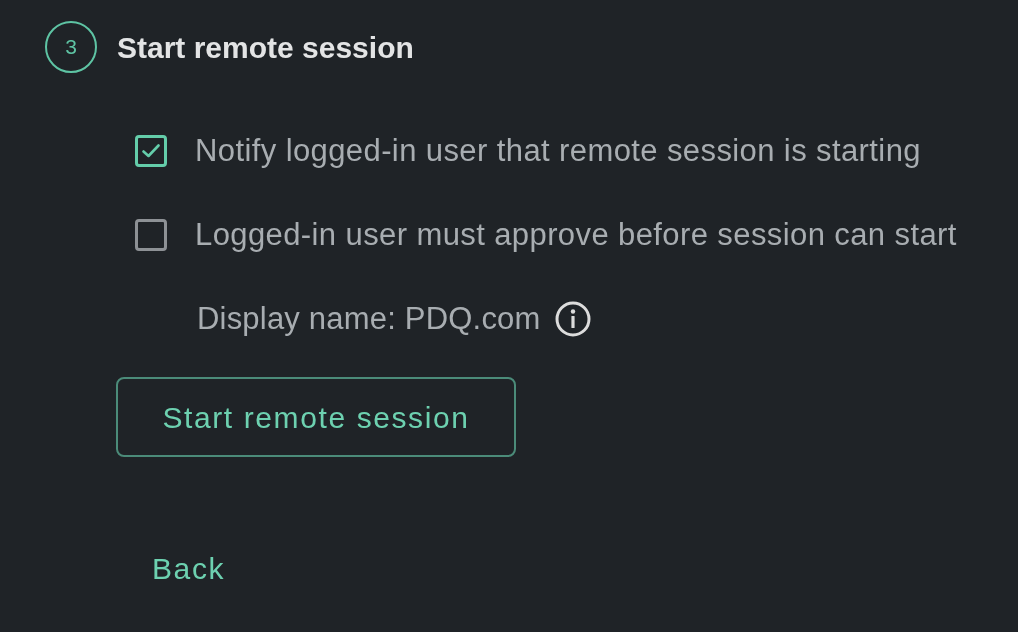 The image size is (1018, 632). I want to click on checkmark-icon, so click(151, 151).